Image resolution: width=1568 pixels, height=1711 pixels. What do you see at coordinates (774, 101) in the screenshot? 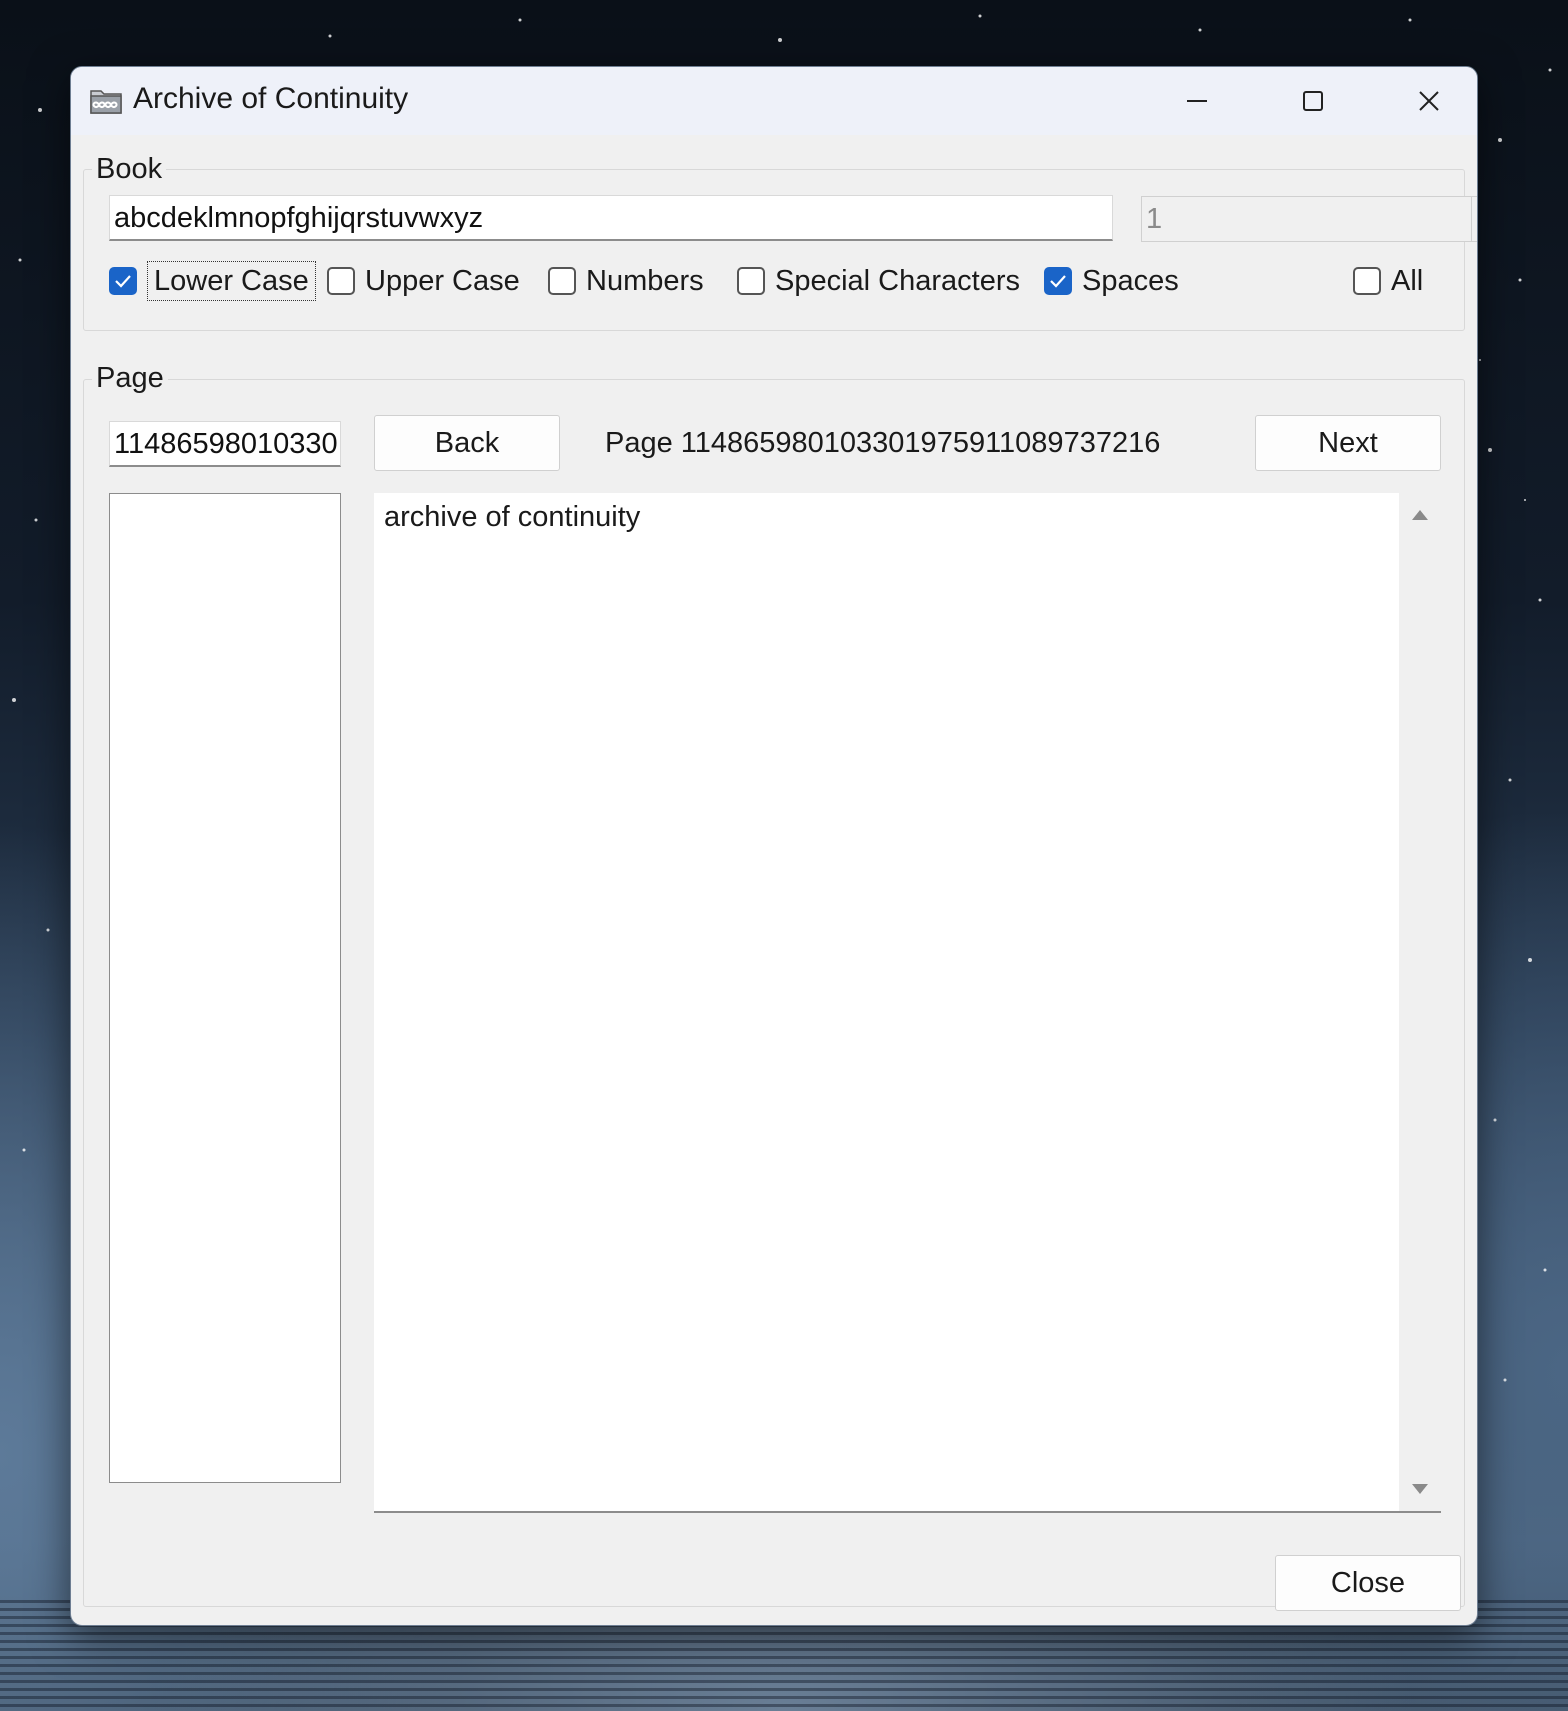
I see `title-bar: Archive of Continuity` at bounding box center [774, 101].